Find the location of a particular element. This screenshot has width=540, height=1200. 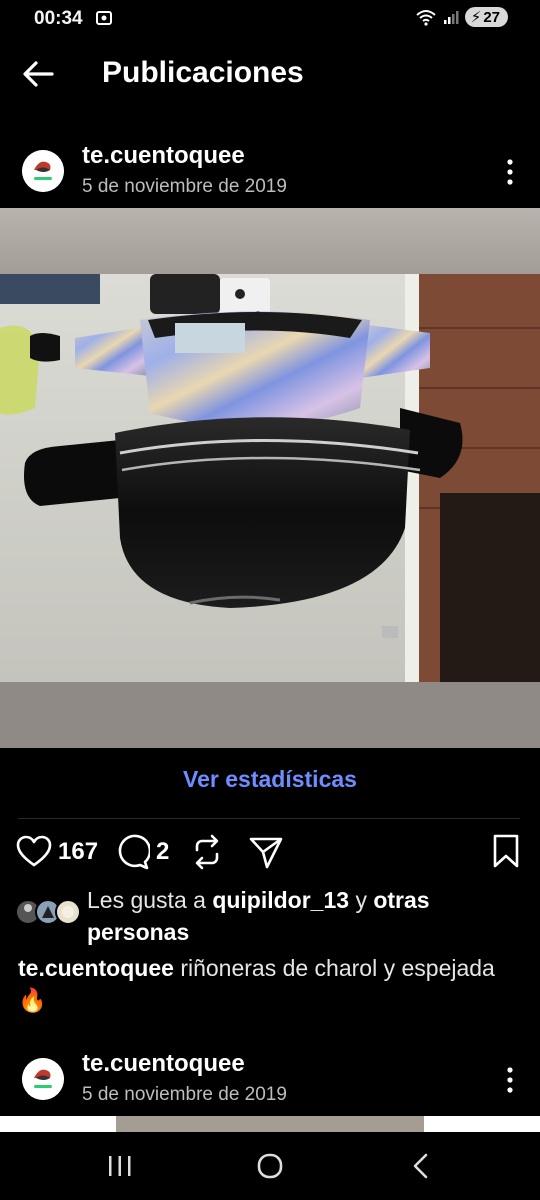

next-post-header: te.cuentoquee 5 de noviembre de 2019 is located at coordinates (270, 1081).